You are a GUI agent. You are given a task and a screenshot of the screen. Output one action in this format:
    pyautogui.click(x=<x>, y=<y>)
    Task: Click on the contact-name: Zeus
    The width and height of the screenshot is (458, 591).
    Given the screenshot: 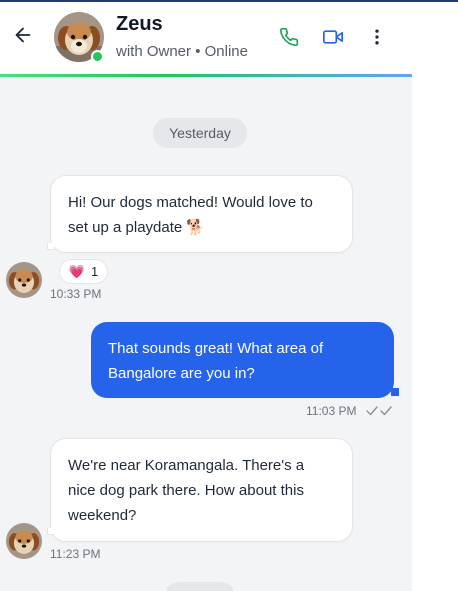 What is the action you would take?
    pyautogui.click(x=139, y=24)
    